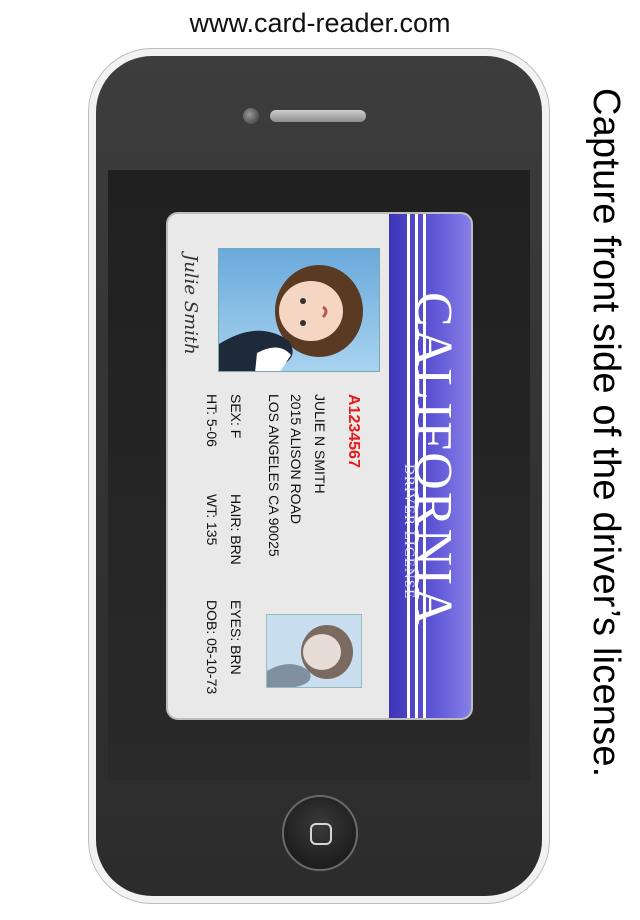 The height and width of the screenshot is (920, 640). What do you see at coordinates (236, 416) in the screenshot?
I see `field-sex: SEX: F` at bounding box center [236, 416].